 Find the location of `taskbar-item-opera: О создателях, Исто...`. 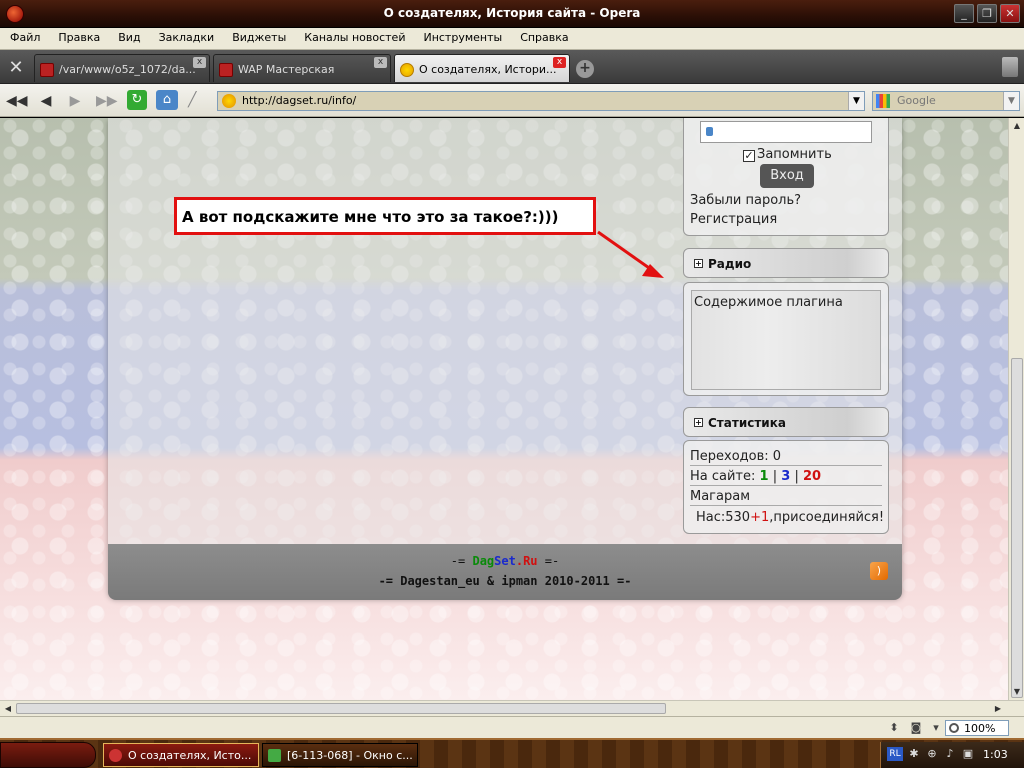

taskbar-item-opera: О создателях, Исто... is located at coordinates (181, 755).